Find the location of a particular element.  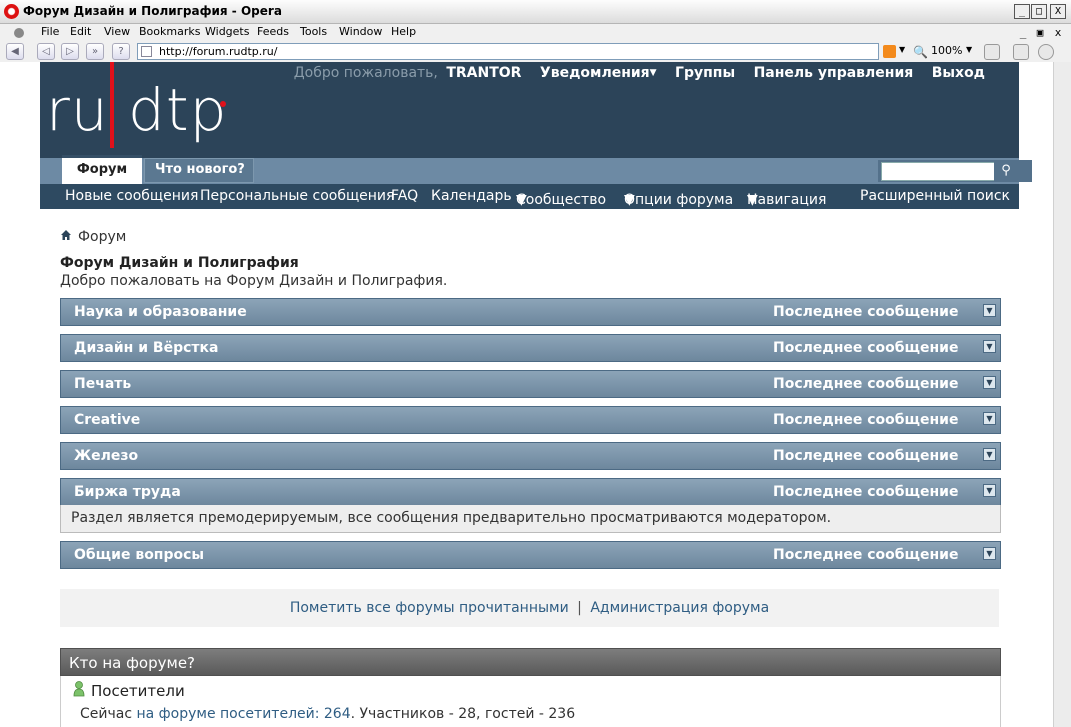

forum-category-header: Дизайн и Вёрстка Последнее сообщение ▼ is located at coordinates (530, 348).